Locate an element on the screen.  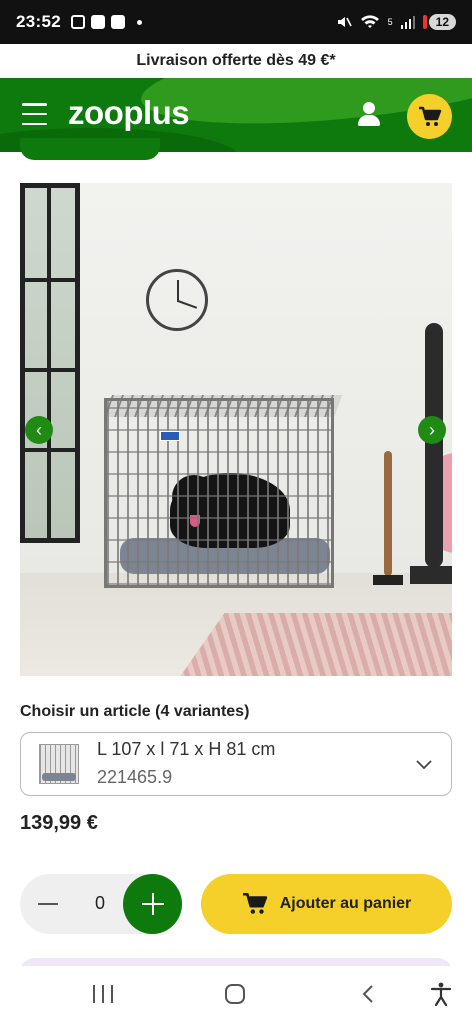
plus-icon is located at coordinates (152, 904).